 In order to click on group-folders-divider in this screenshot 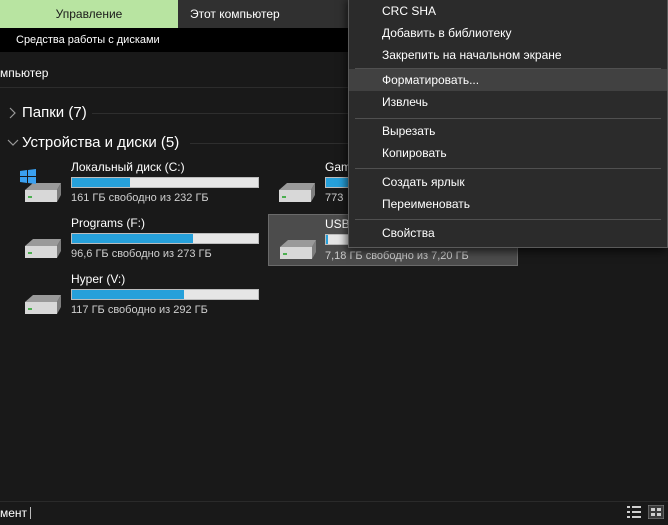, I will do `click(220, 113)`.